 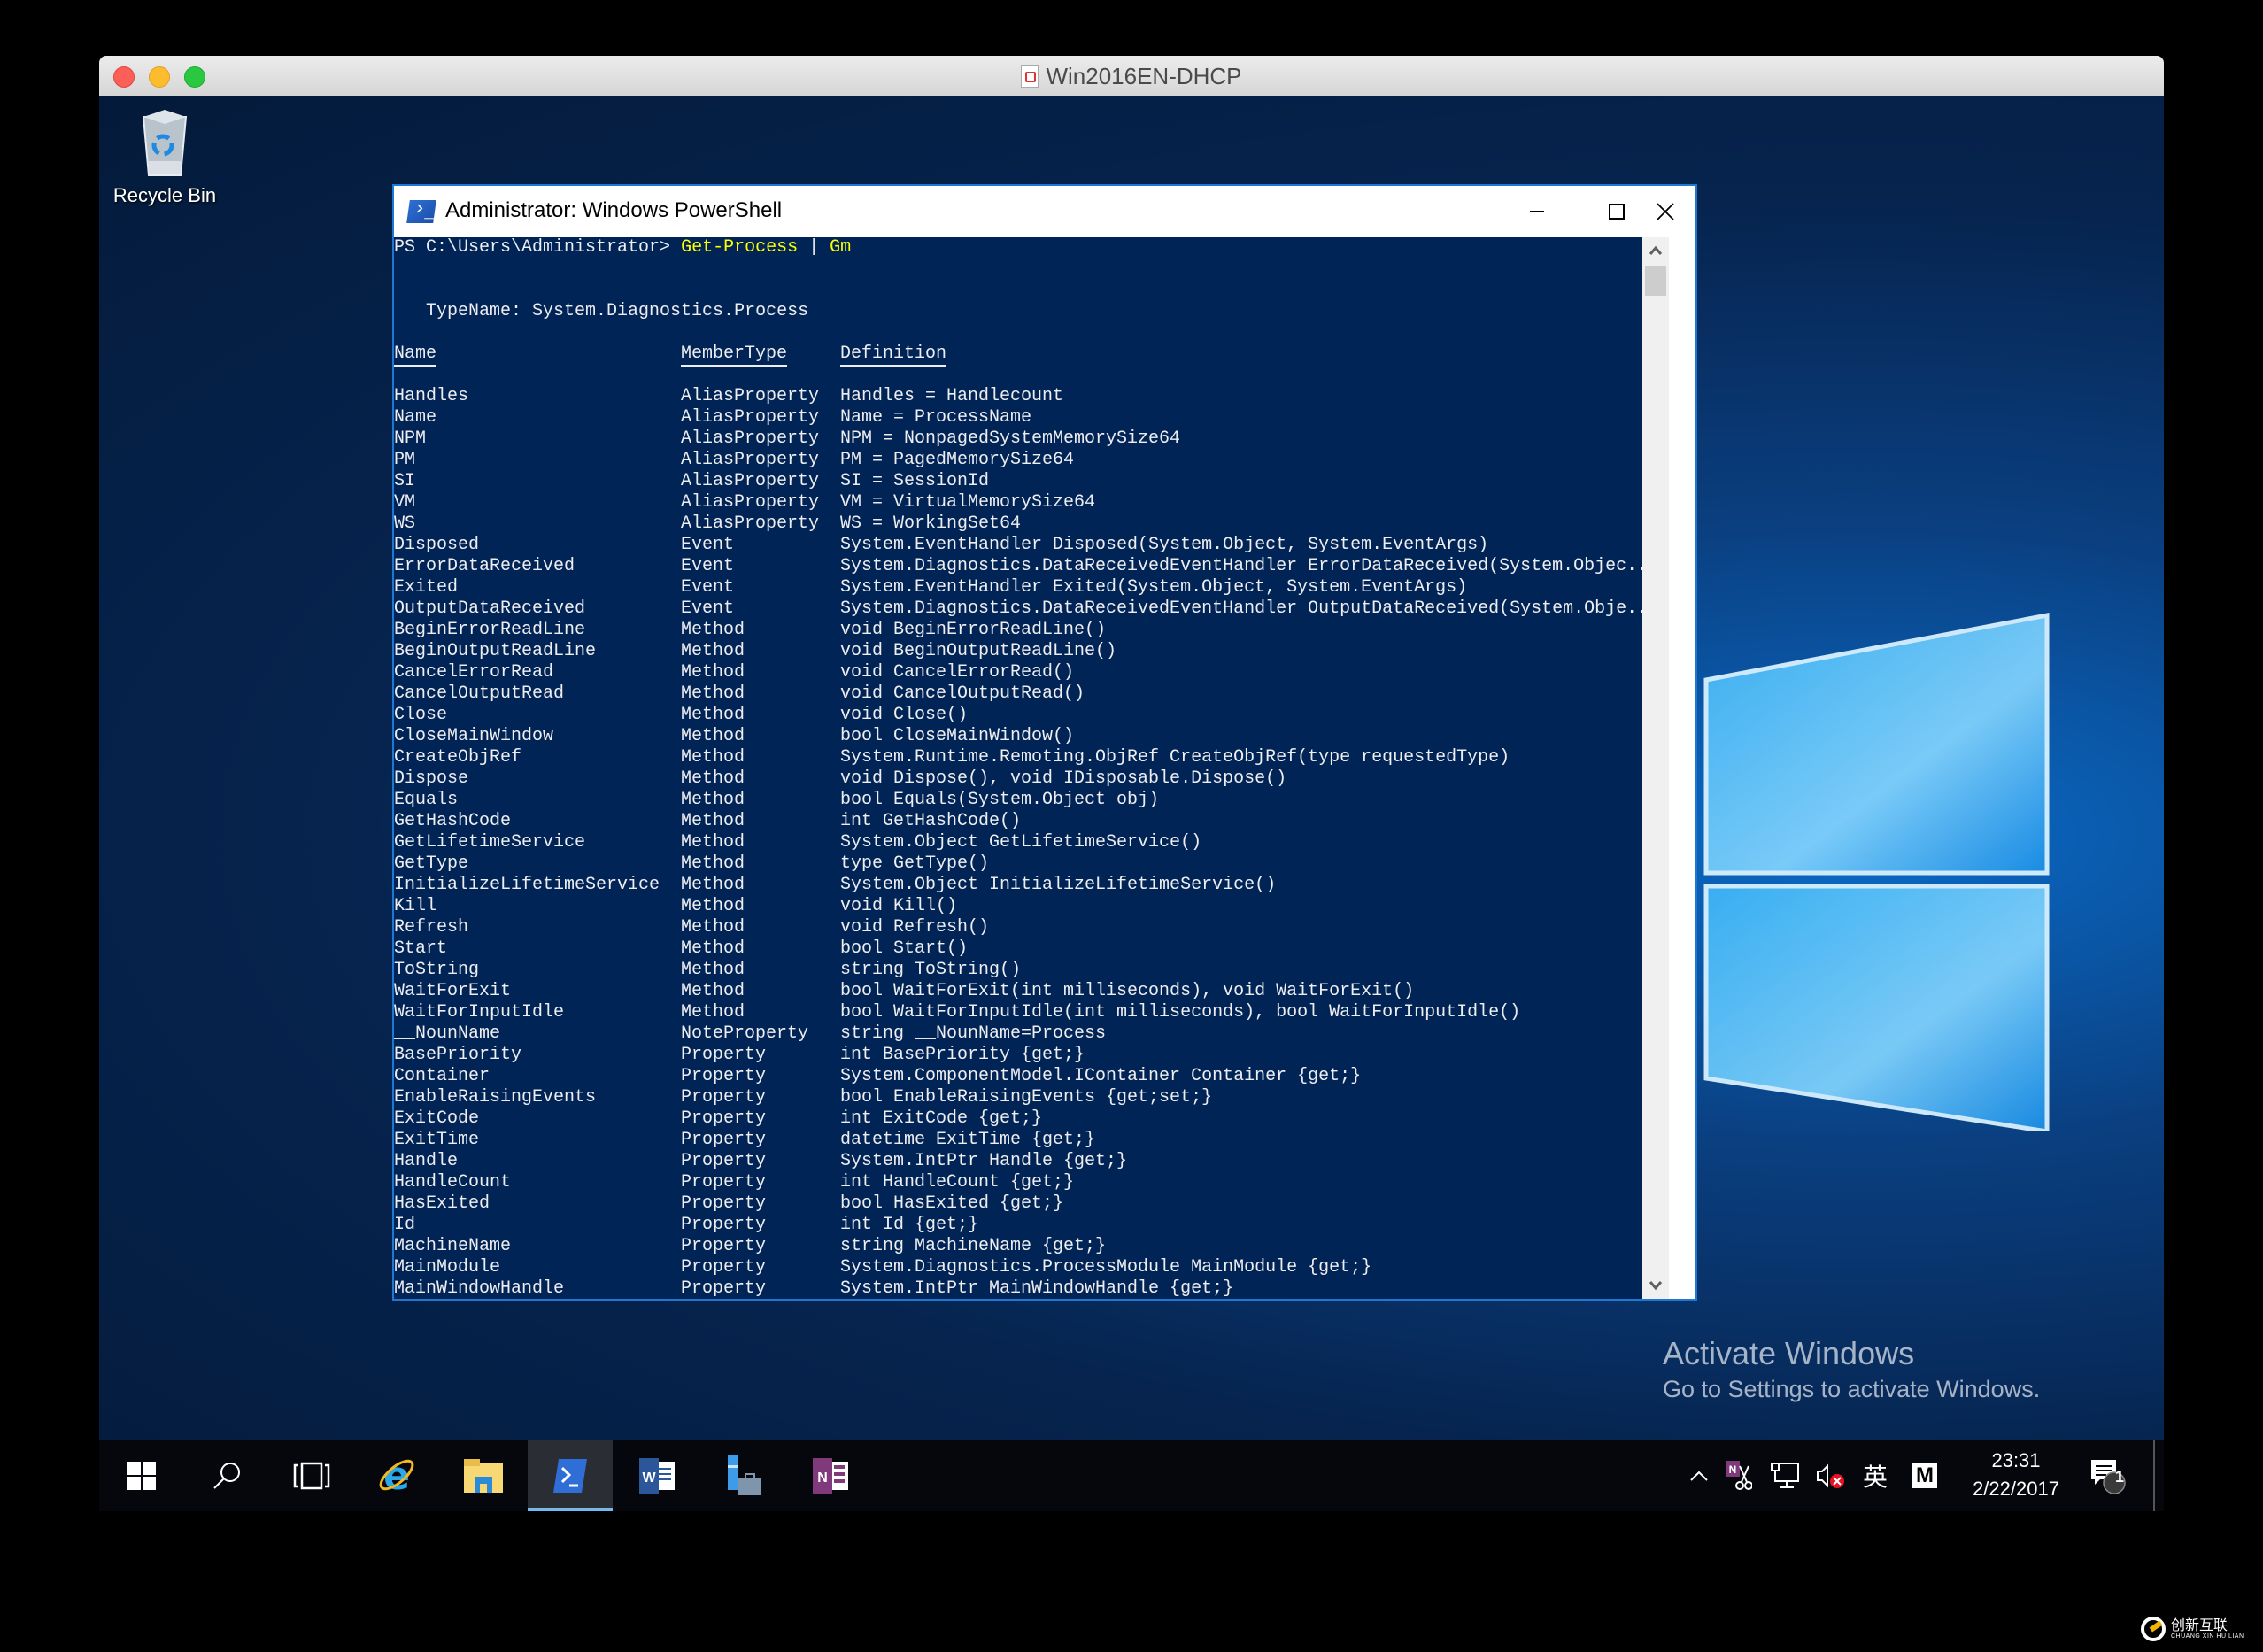 I want to click on member-name: Dispose, so click(x=431, y=778).